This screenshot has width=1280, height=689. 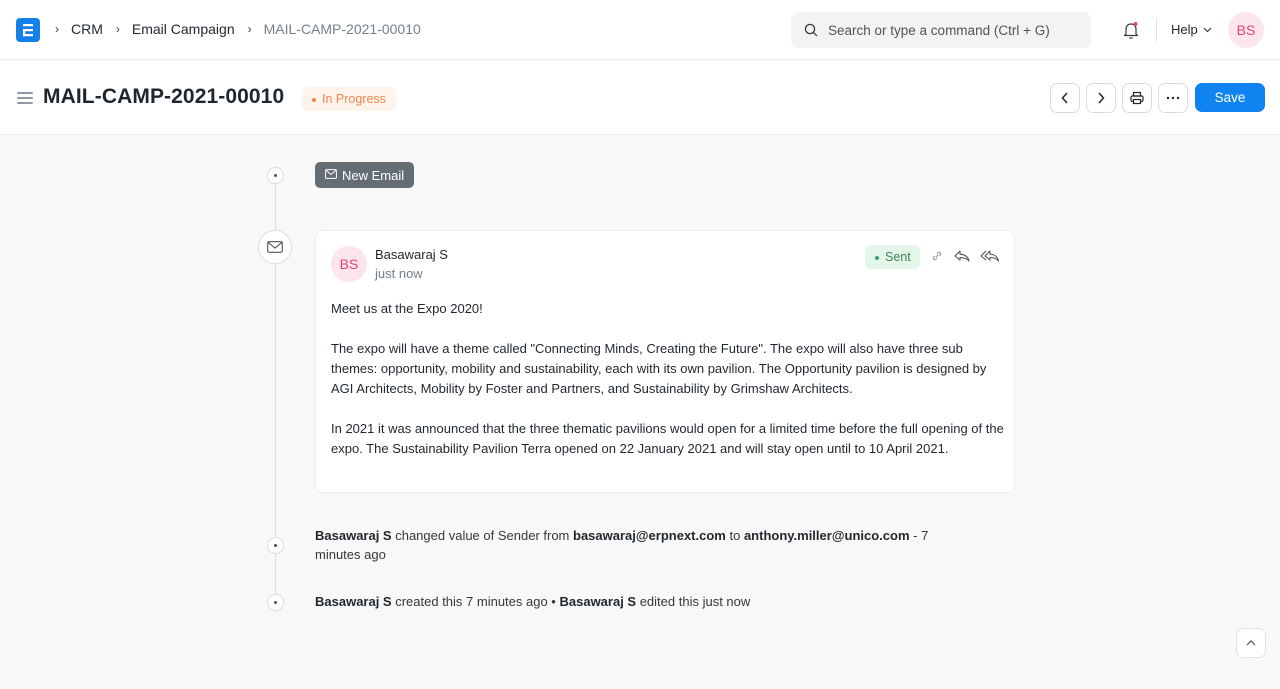 I want to click on reply-icon, so click(x=962, y=256).